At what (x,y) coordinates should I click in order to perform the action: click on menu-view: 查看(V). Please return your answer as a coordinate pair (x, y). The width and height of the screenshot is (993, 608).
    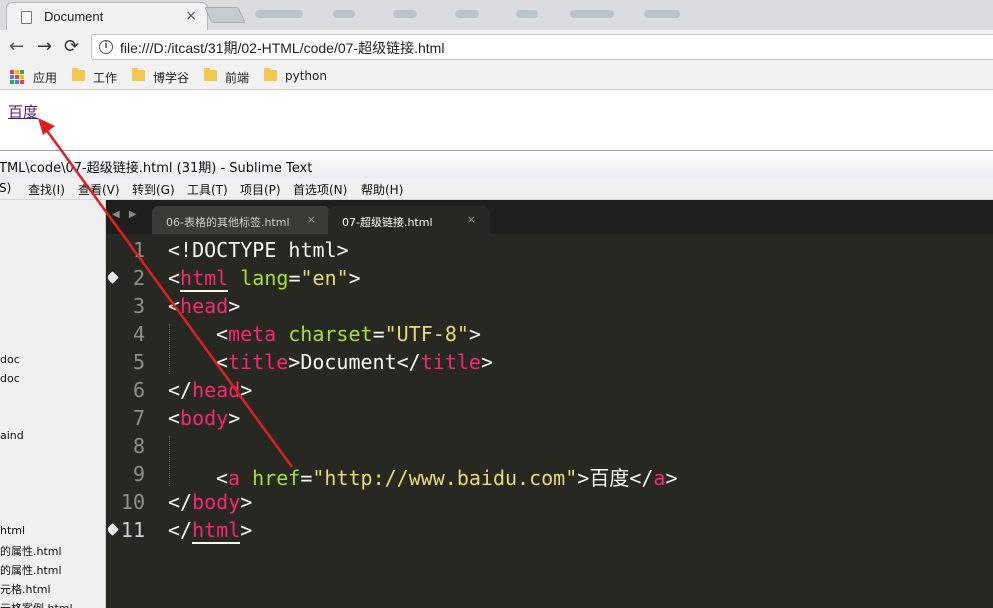
    Looking at the image, I should click on (99, 189).